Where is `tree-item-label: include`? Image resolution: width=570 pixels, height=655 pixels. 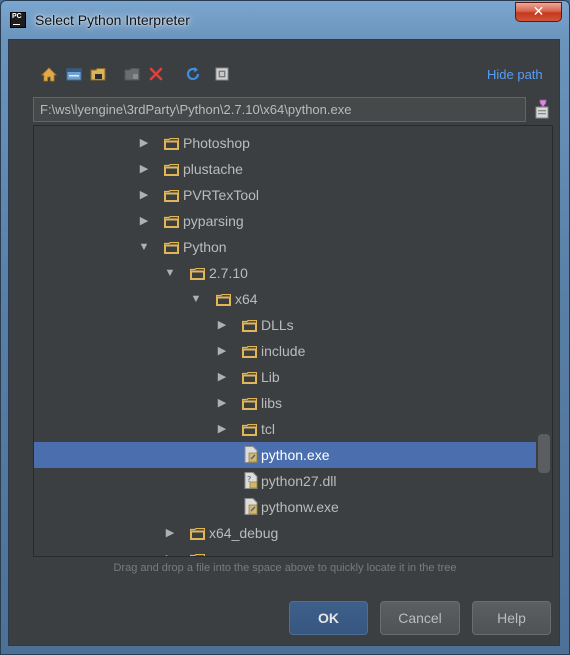
tree-item-label: include is located at coordinates (283, 351).